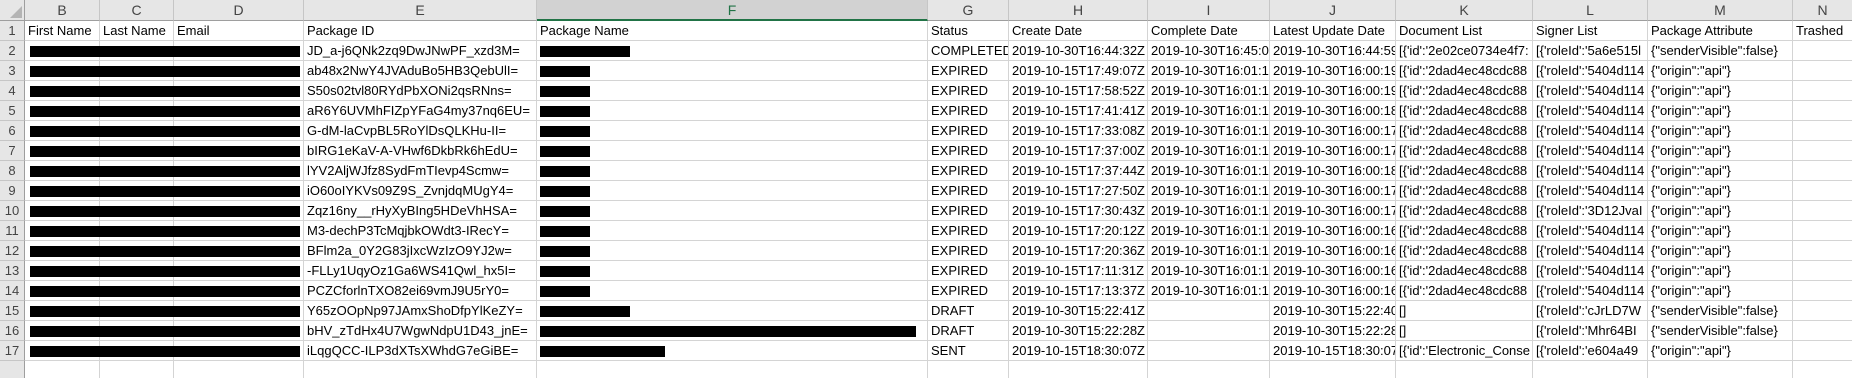  I want to click on cell-col-h: 2019-10-30T15:22:28Z, so click(1078, 331).